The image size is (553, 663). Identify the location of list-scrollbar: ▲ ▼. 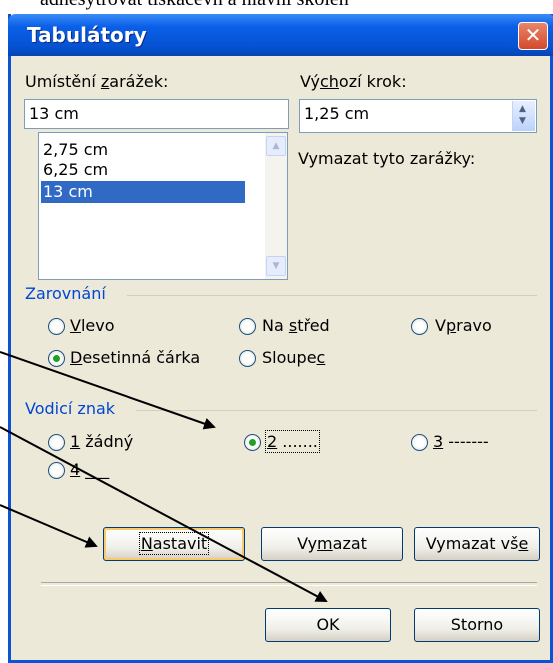
(276, 206).